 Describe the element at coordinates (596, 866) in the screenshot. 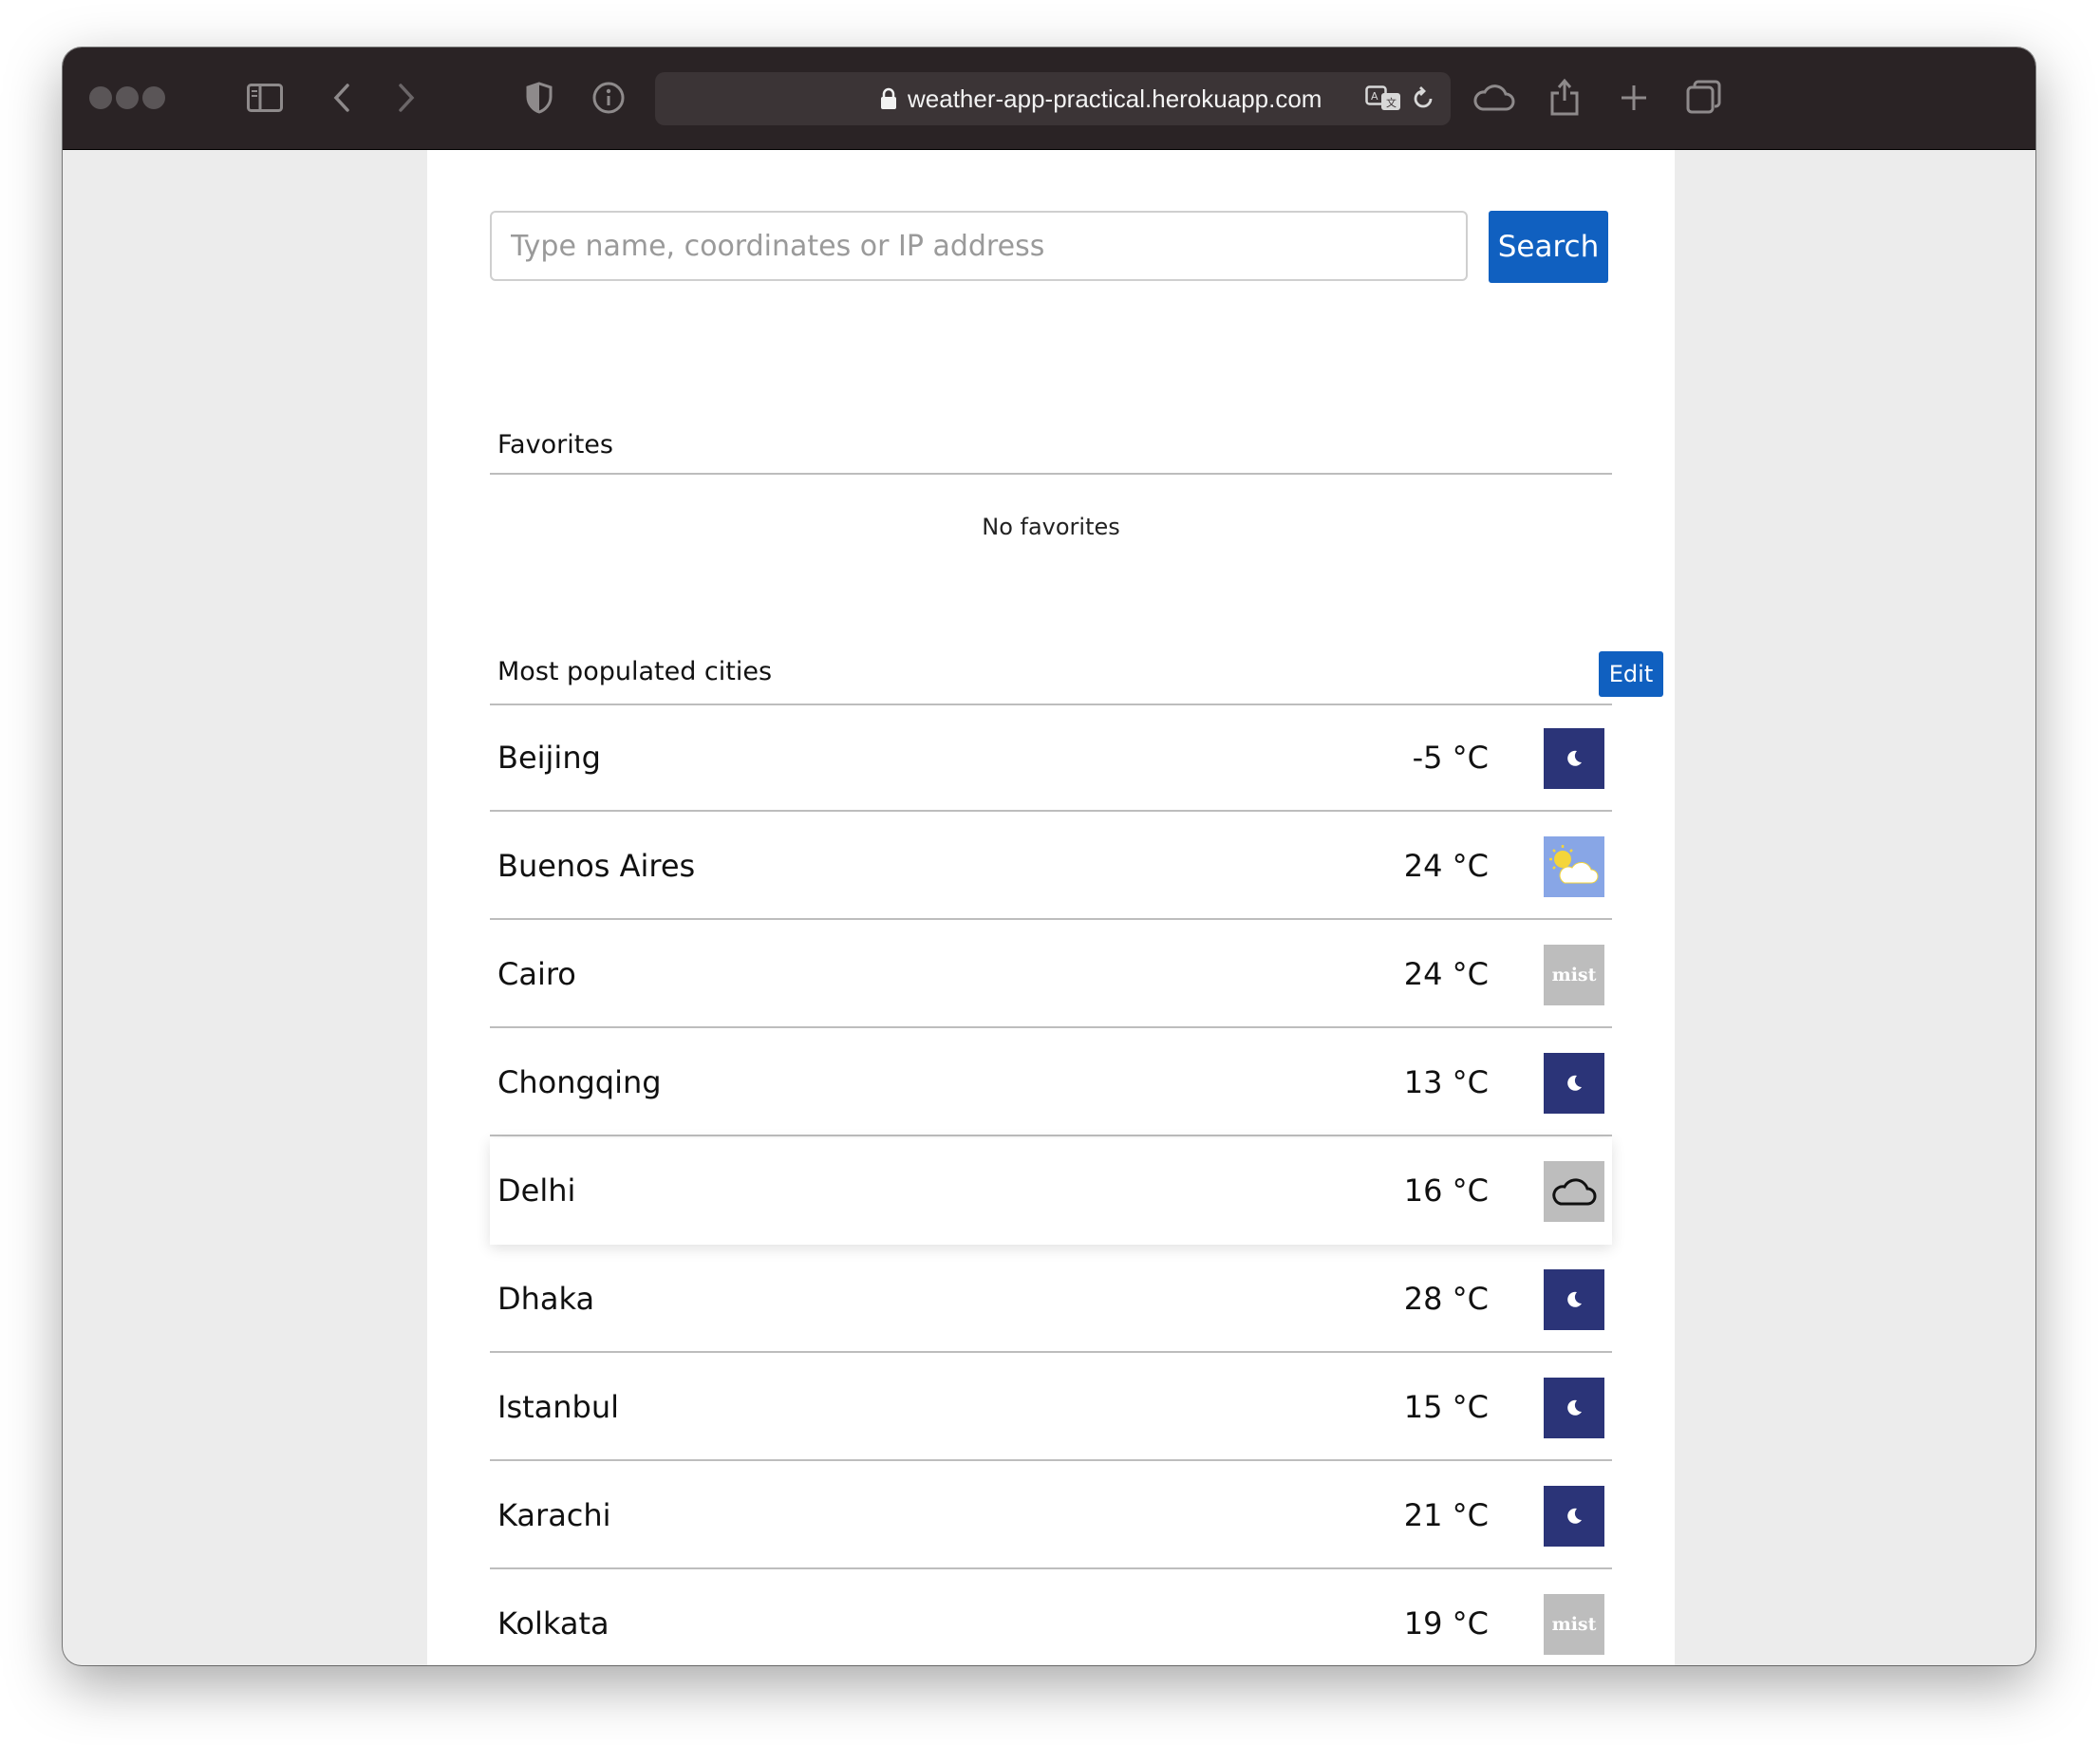

I see `city-name: Buenos Aires` at that location.